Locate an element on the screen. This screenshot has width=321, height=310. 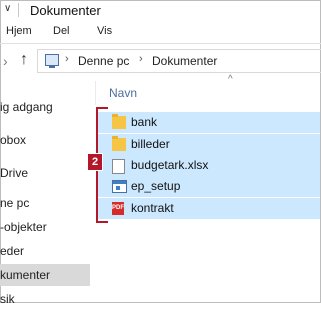
forward-button: › is located at coordinates (5, 61).